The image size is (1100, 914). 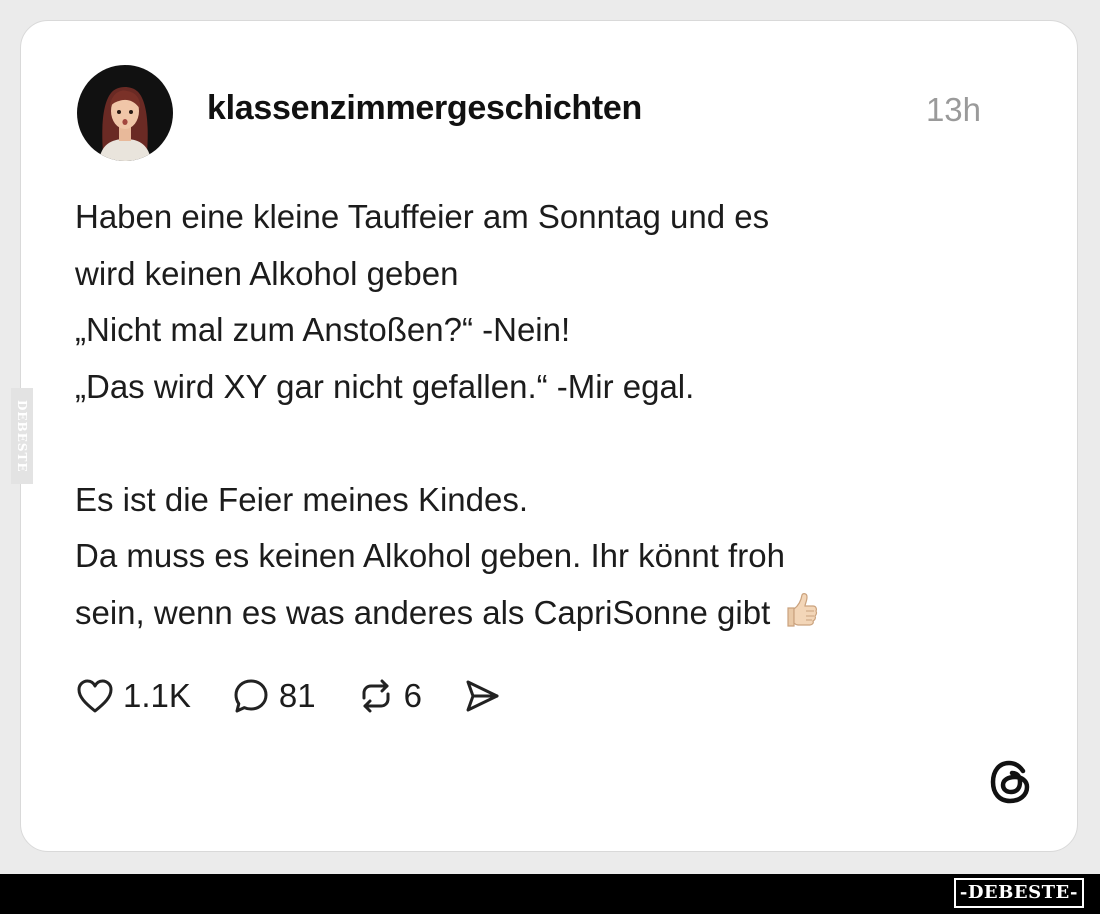 What do you see at coordinates (125, 113) in the screenshot?
I see `avatar` at bounding box center [125, 113].